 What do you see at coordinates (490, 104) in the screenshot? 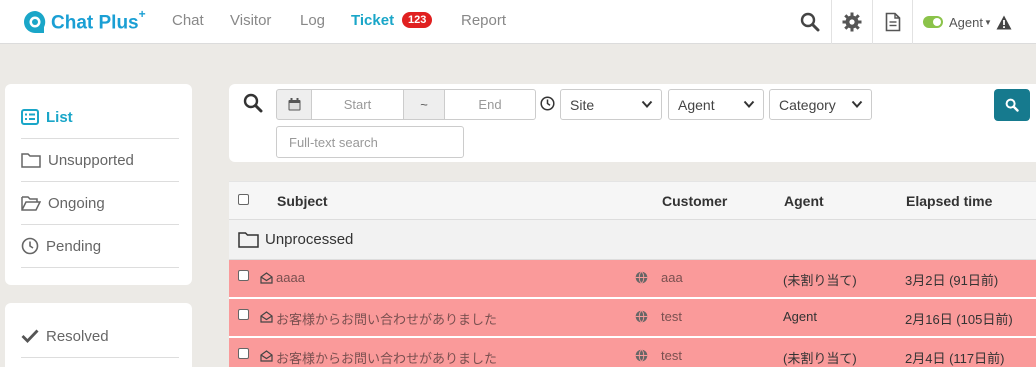
I see `end-date-input: End` at bounding box center [490, 104].